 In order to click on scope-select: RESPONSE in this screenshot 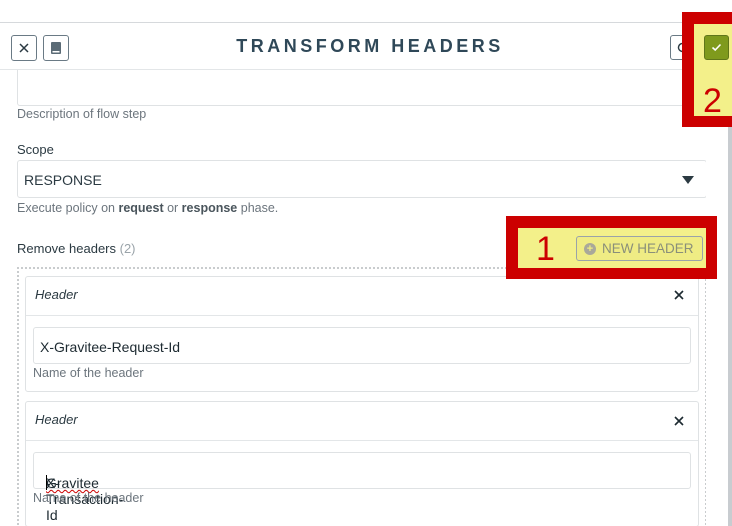, I will do `click(361, 179)`.